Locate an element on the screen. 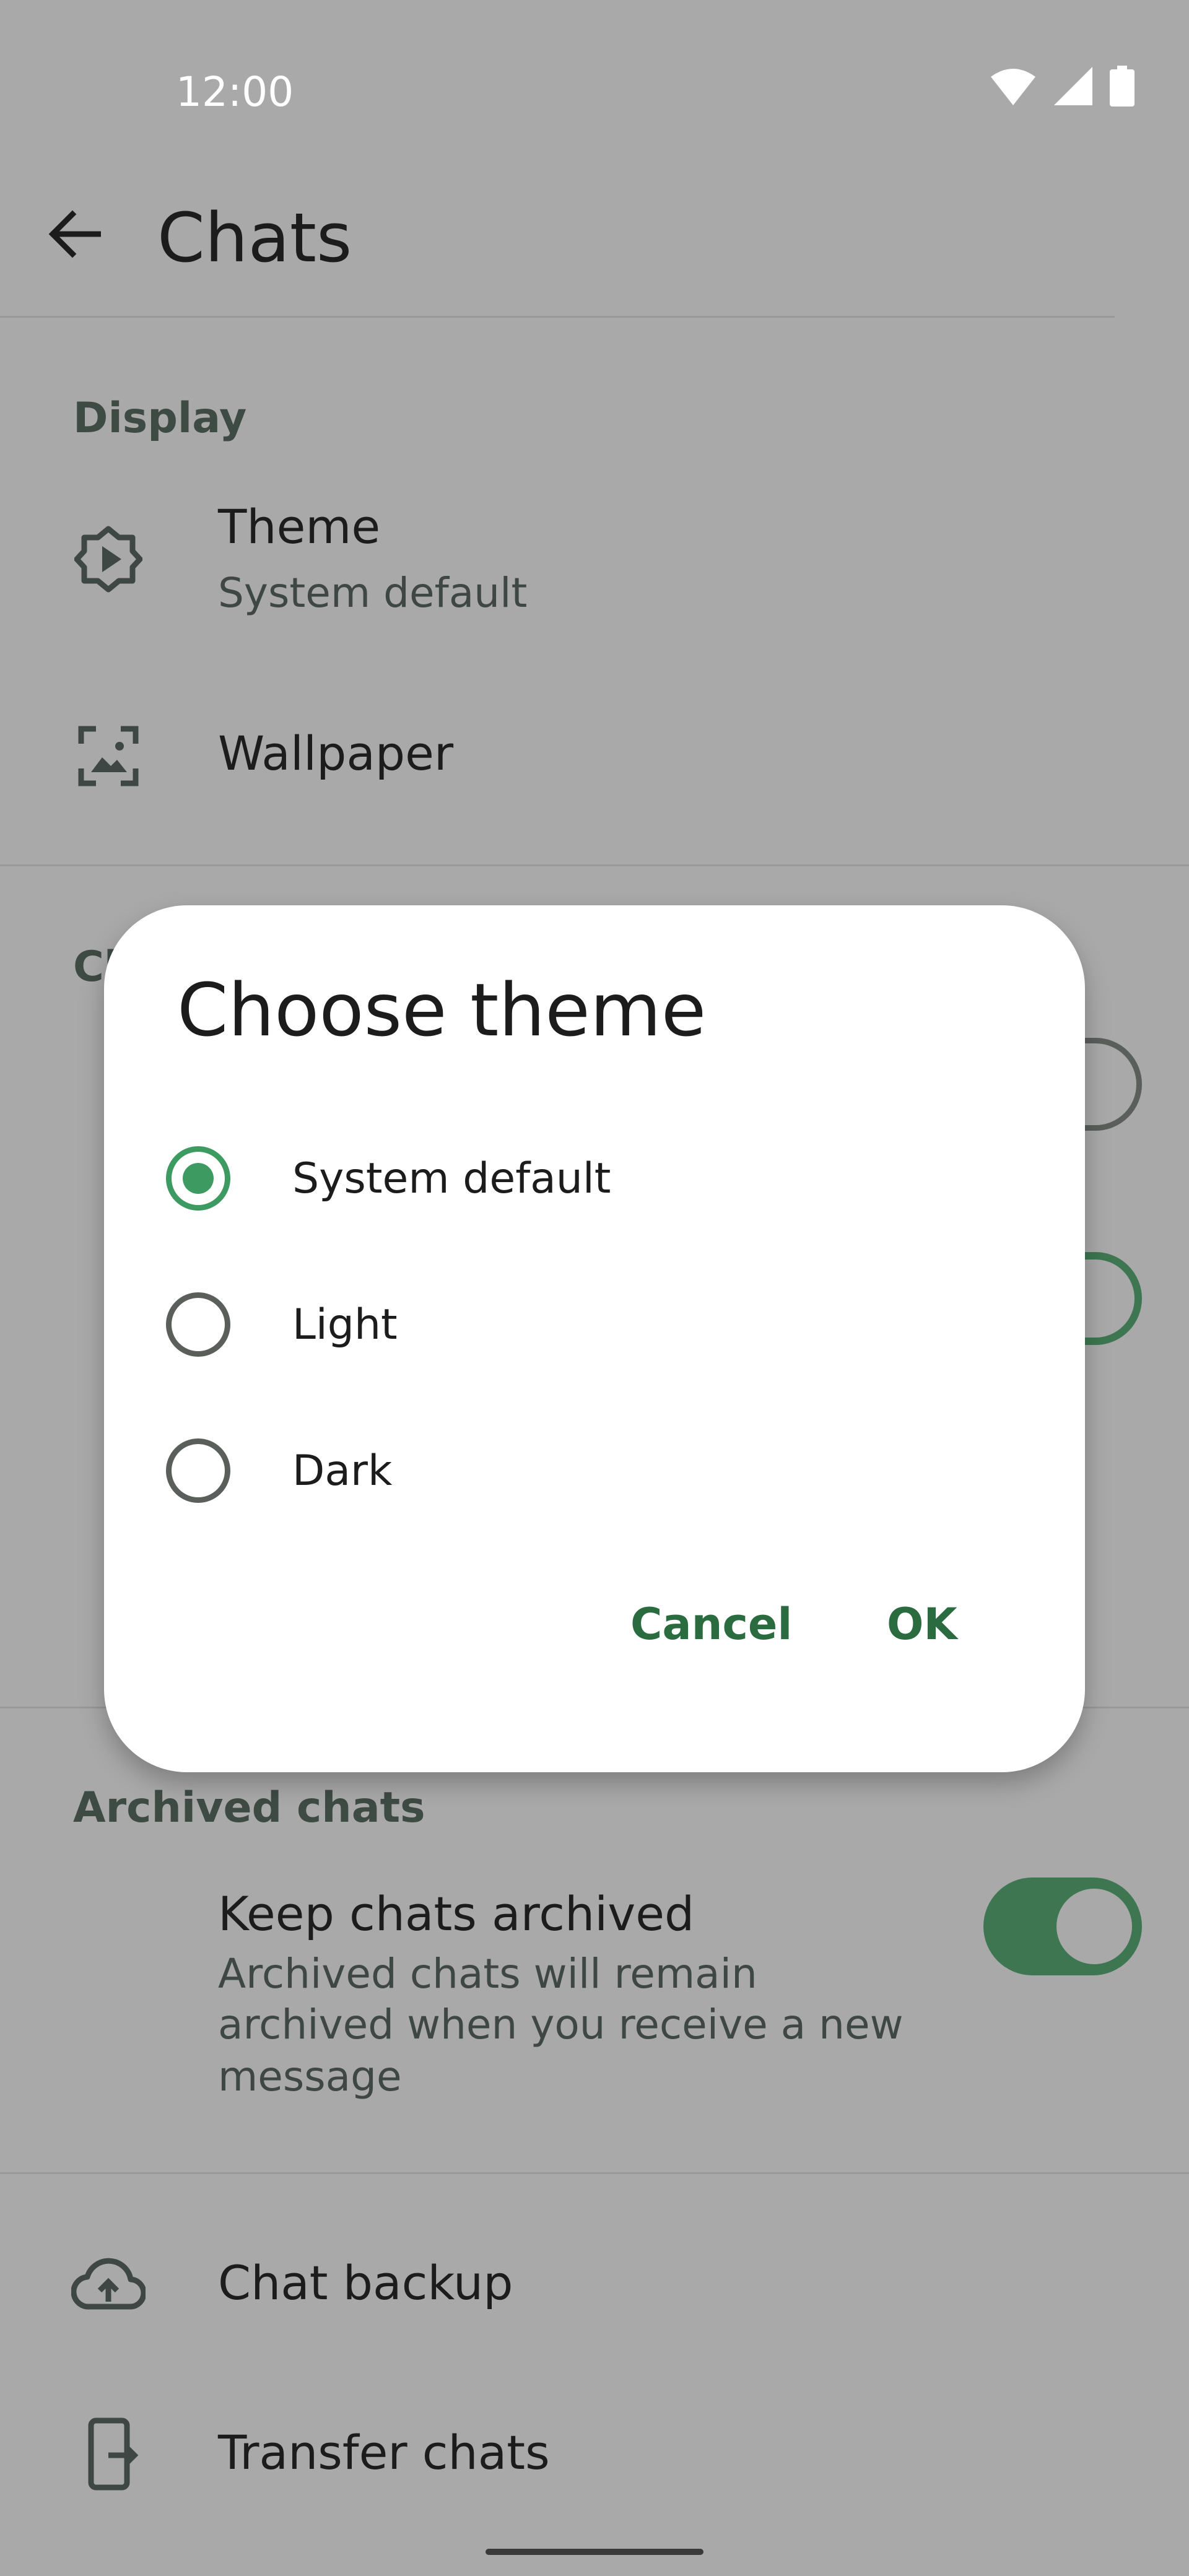 The height and width of the screenshot is (2576, 1189). section-header-archived: Archived chats is located at coordinates (249, 1807).